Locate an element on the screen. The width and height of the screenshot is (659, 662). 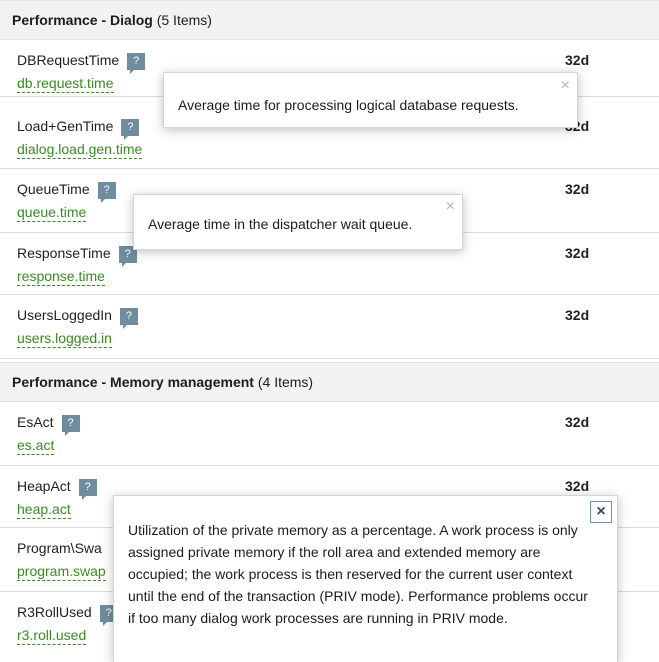
item-name: Program\Swa is located at coordinates (59, 548).